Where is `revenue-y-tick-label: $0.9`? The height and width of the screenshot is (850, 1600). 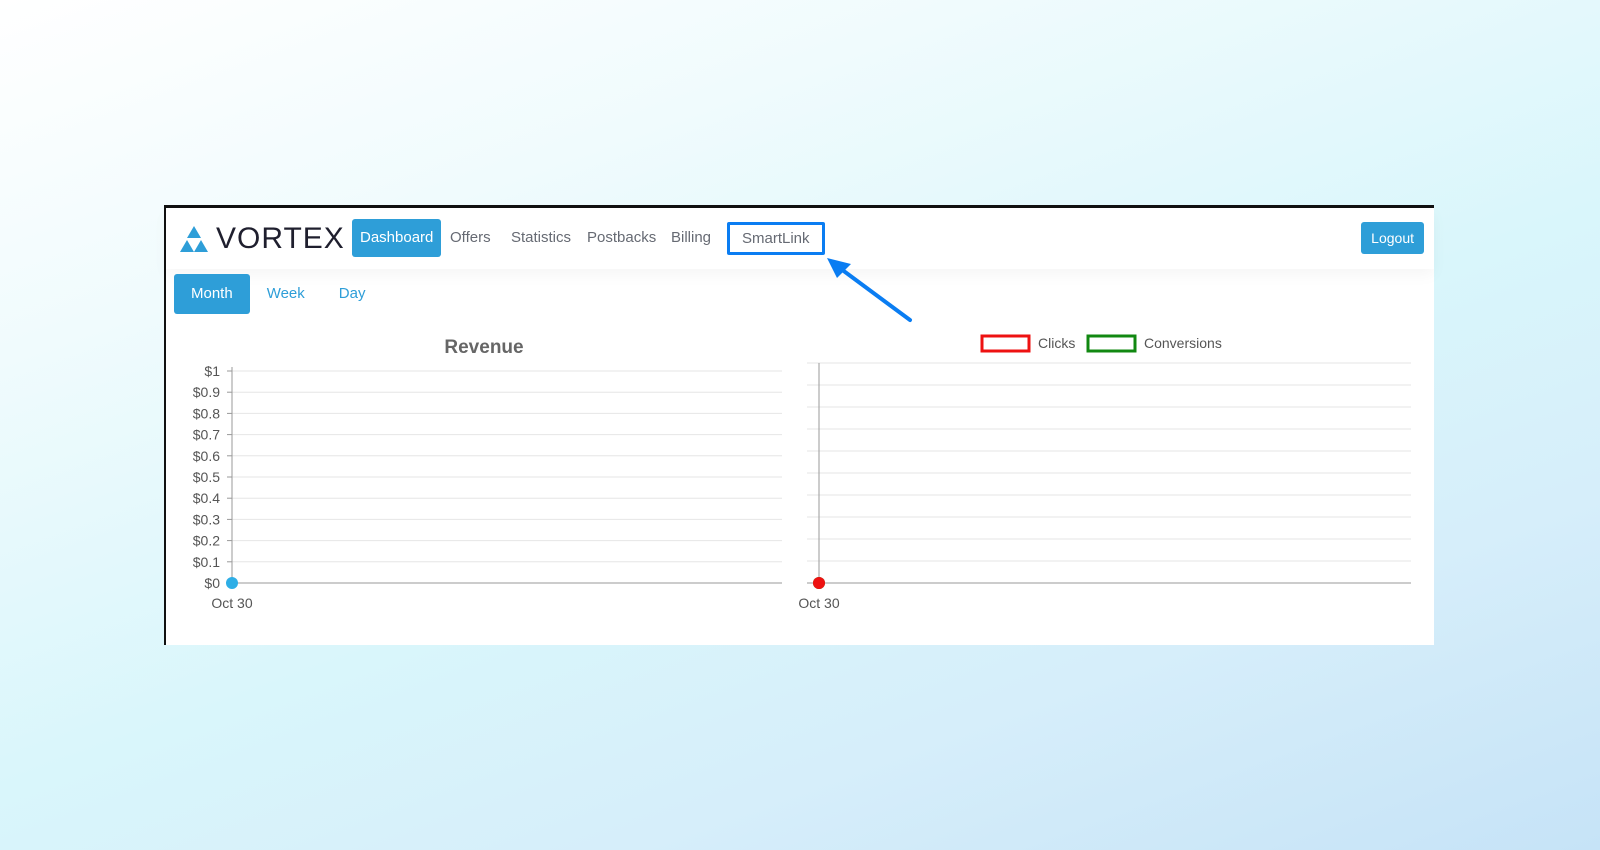 revenue-y-tick-label: $0.9 is located at coordinates (206, 392).